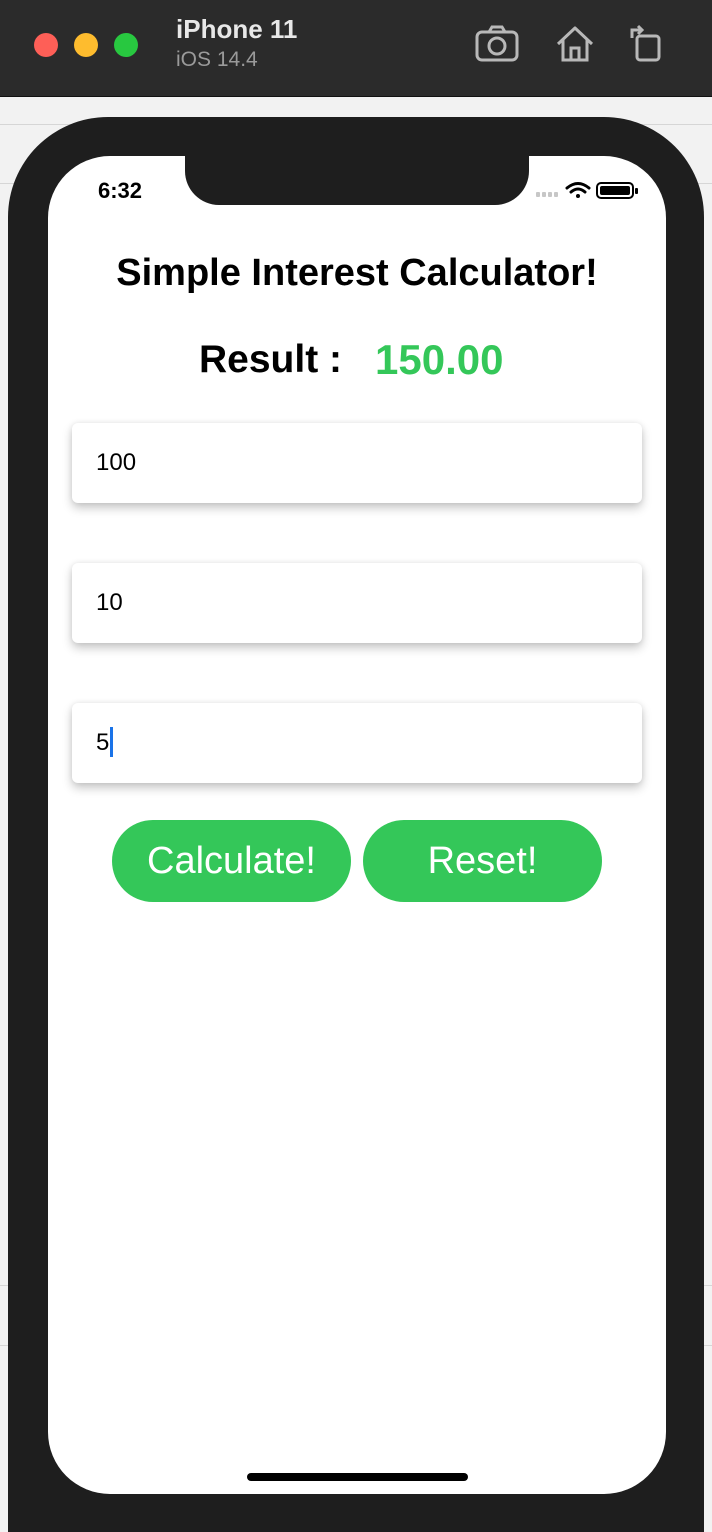  I want to click on minimize-window-button, so click(86, 45).